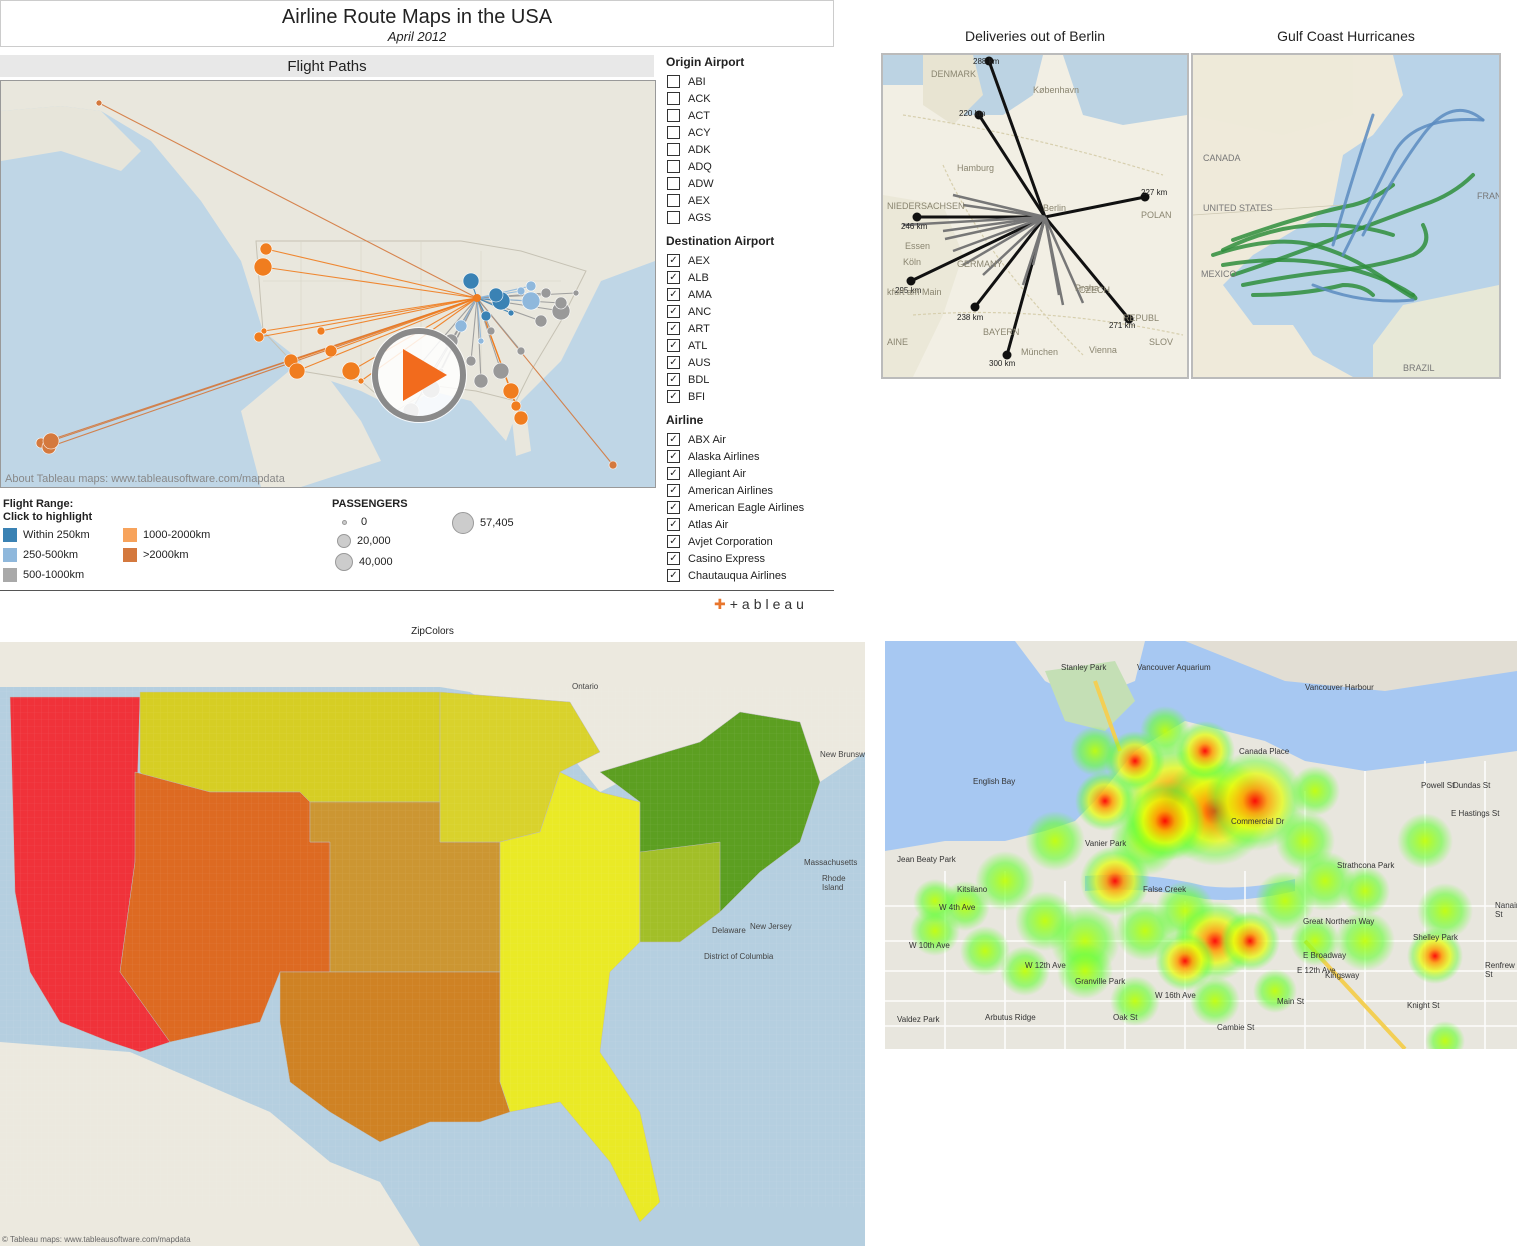  I want to click on destination-airport-item: ✓ AEX, so click(749, 260).